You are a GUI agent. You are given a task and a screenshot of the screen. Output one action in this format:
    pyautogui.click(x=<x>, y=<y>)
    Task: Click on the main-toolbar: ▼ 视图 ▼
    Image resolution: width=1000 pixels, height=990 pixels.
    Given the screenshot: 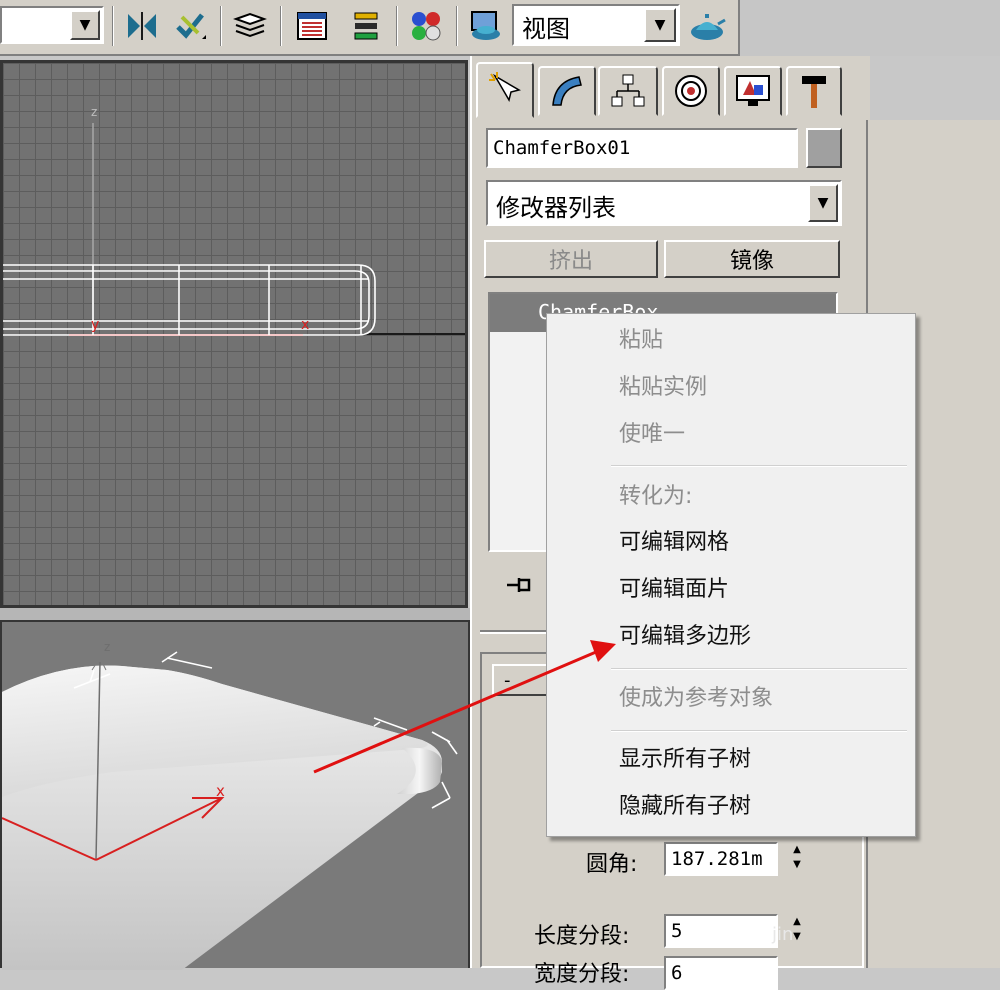 What is the action you would take?
    pyautogui.click(x=370, y=28)
    